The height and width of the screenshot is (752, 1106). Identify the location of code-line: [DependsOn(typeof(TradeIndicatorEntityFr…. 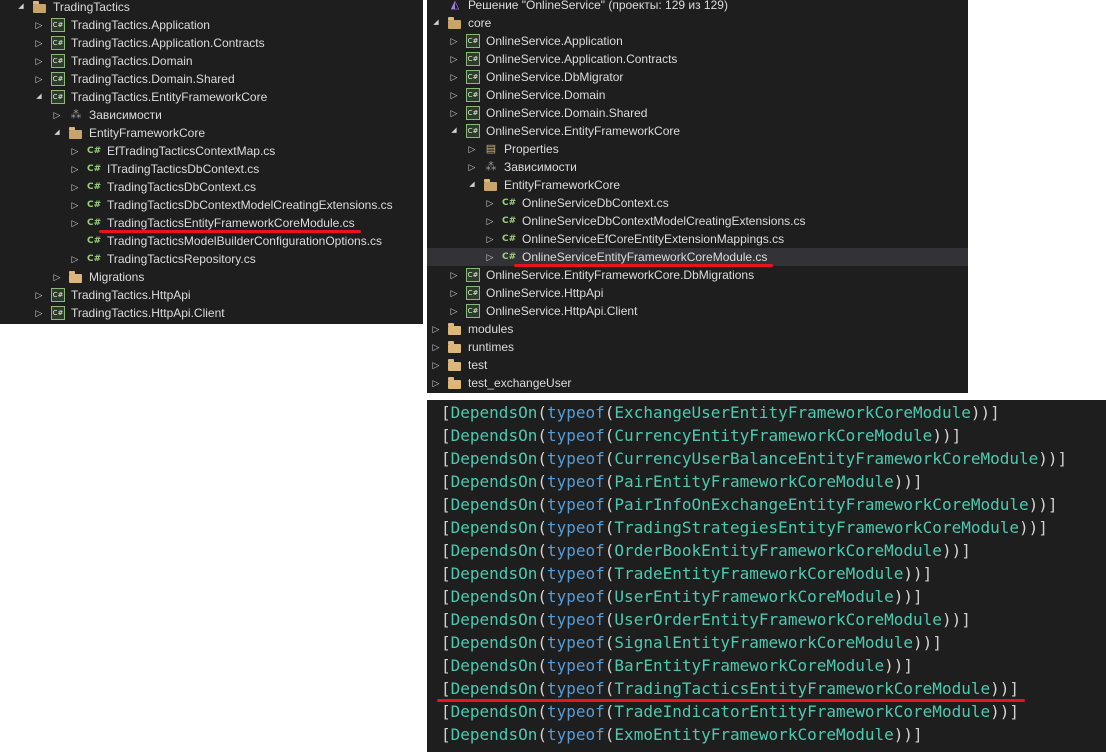
(730, 711).